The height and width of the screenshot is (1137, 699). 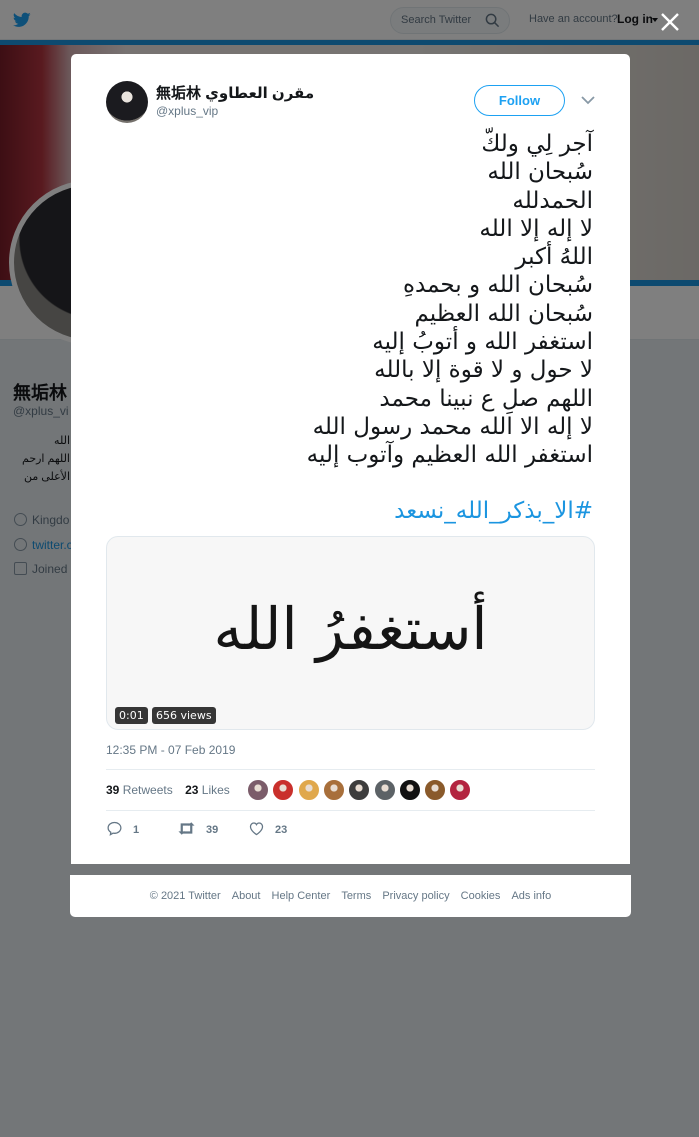 What do you see at coordinates (482, 342) in the screenshot?
I see `tweet-text-line: استغفر الله و أتوبُ إليه` at bounding box center [482, 342].